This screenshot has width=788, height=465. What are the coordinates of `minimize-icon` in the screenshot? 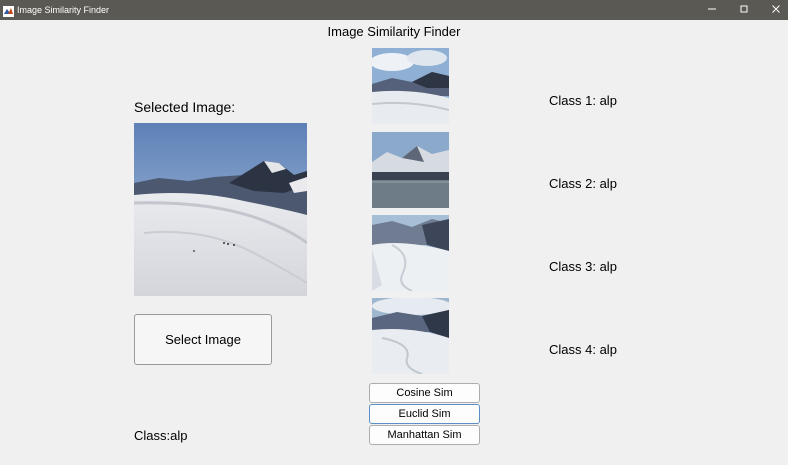 It's located at (712, 10).